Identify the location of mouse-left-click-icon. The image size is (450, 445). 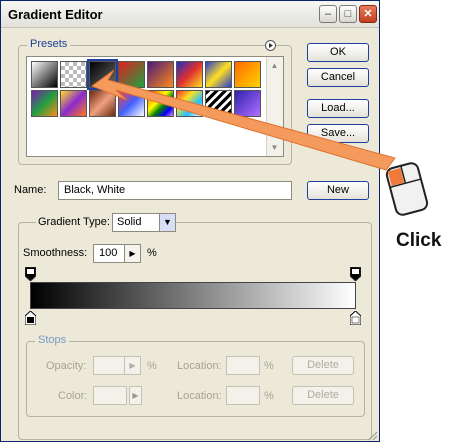
(407, 189).